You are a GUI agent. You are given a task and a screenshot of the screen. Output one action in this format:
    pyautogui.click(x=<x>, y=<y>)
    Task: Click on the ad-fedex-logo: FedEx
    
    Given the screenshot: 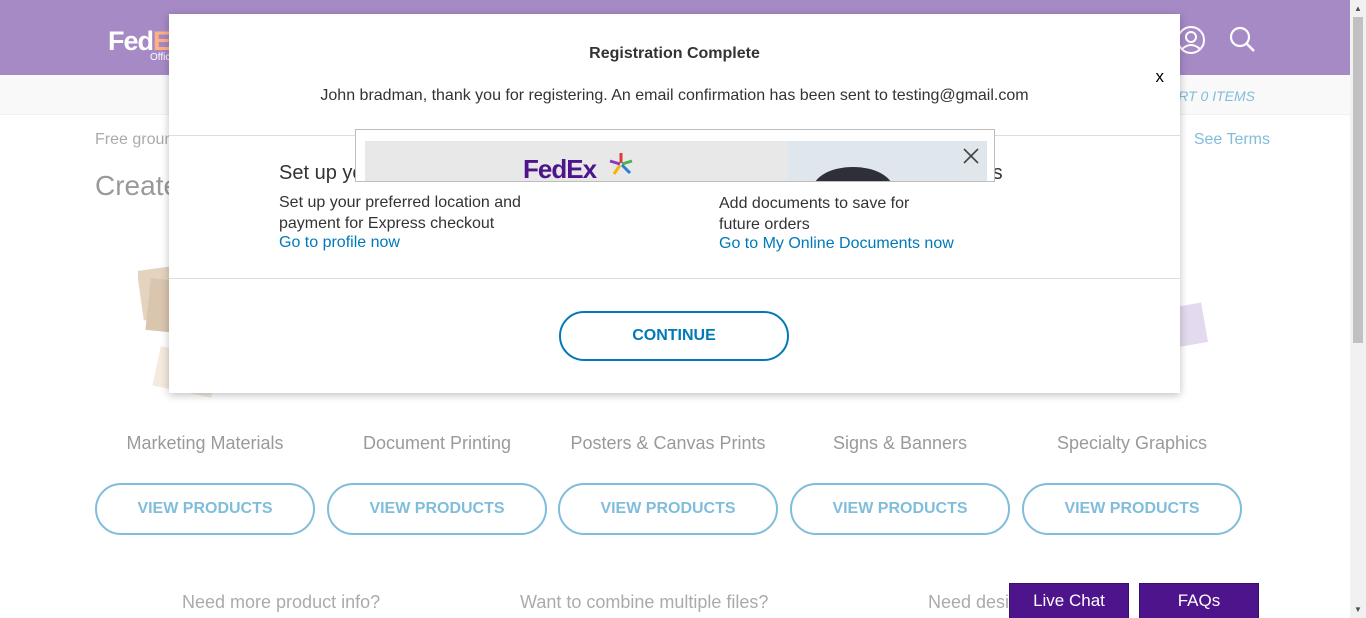 What is the action you would take?
    pyautogui.click(x=560, y=168)
    